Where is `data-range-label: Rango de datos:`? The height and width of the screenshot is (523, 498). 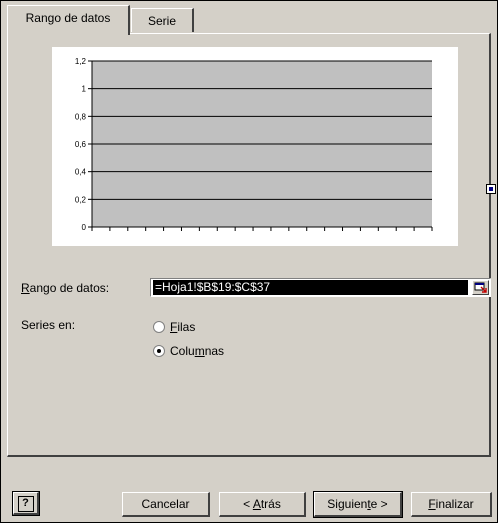 data-range-label: Rango de datos: is located at coordinates (65, 288).